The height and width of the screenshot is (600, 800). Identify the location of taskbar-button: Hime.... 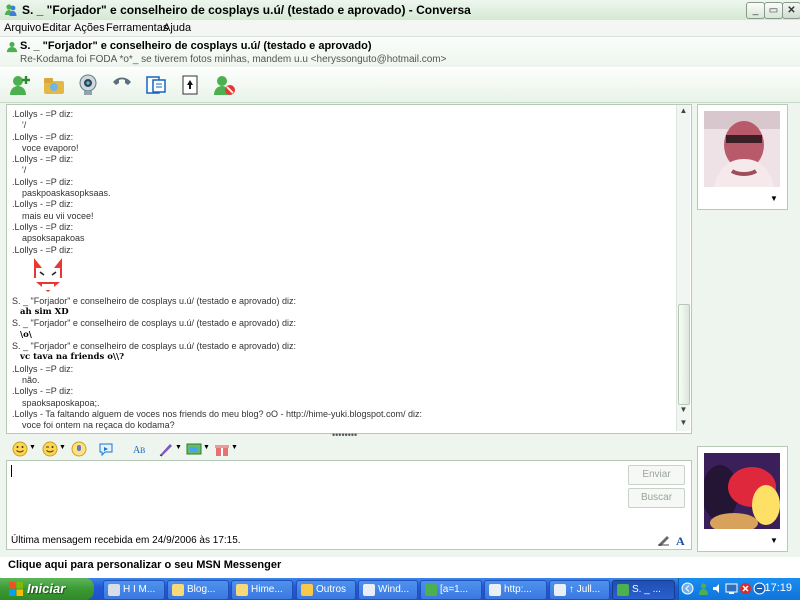
(262, 590).